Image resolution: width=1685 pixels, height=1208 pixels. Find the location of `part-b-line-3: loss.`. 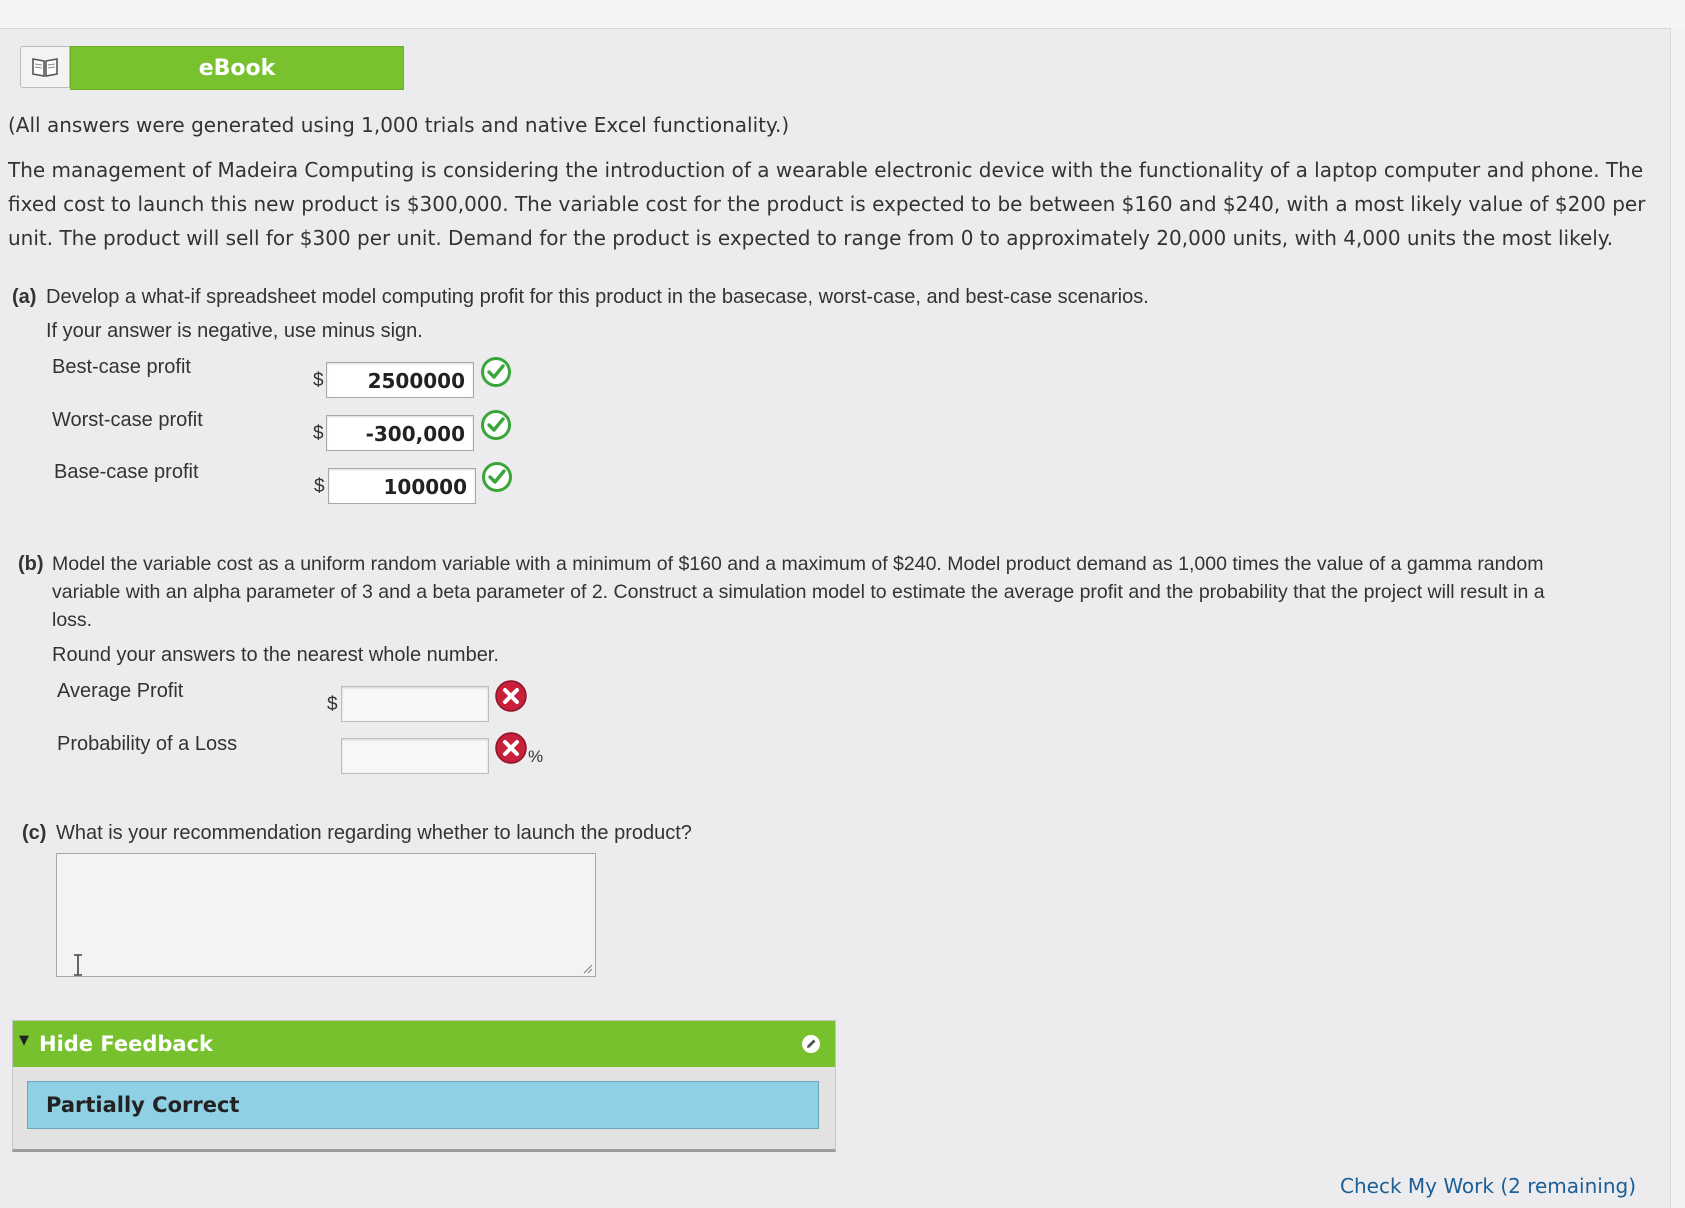

part-b-line-3: loss. is located at coordinates (72, 620).